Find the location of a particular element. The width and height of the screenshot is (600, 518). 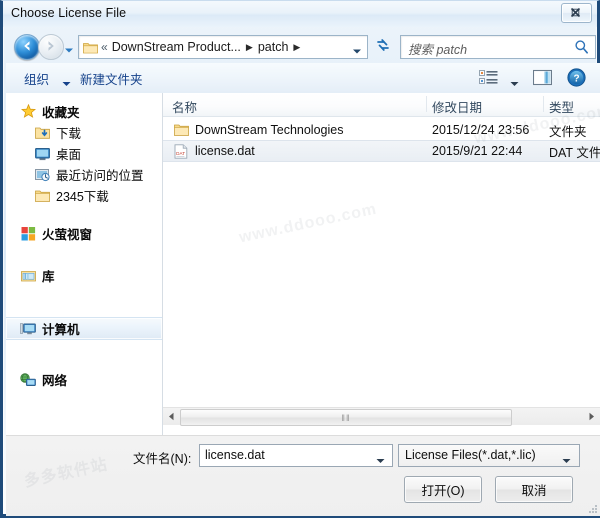

sidebar-item-label: 下载 is located at coordinates (69, 134).